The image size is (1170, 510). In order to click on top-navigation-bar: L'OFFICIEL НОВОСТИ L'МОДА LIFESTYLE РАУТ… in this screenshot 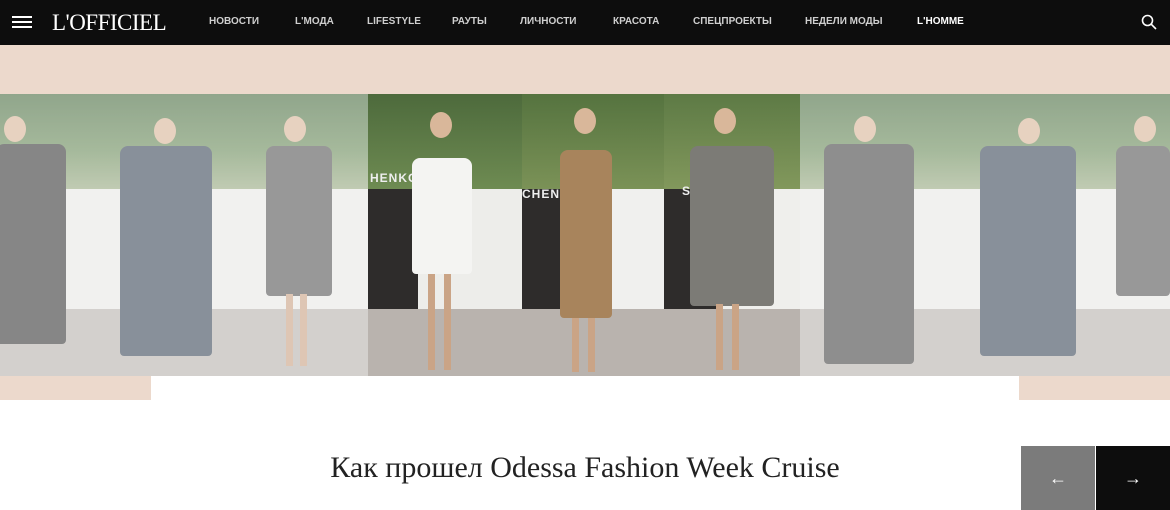, I will do `click(585, 22)`.